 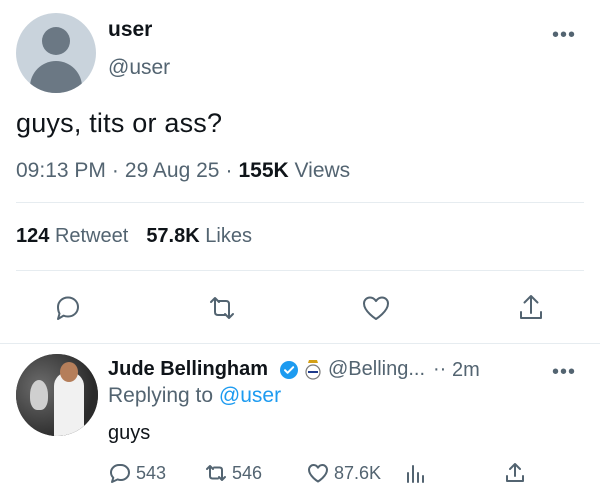 I want to click on analytics-icon, so click(x=415, y=474).